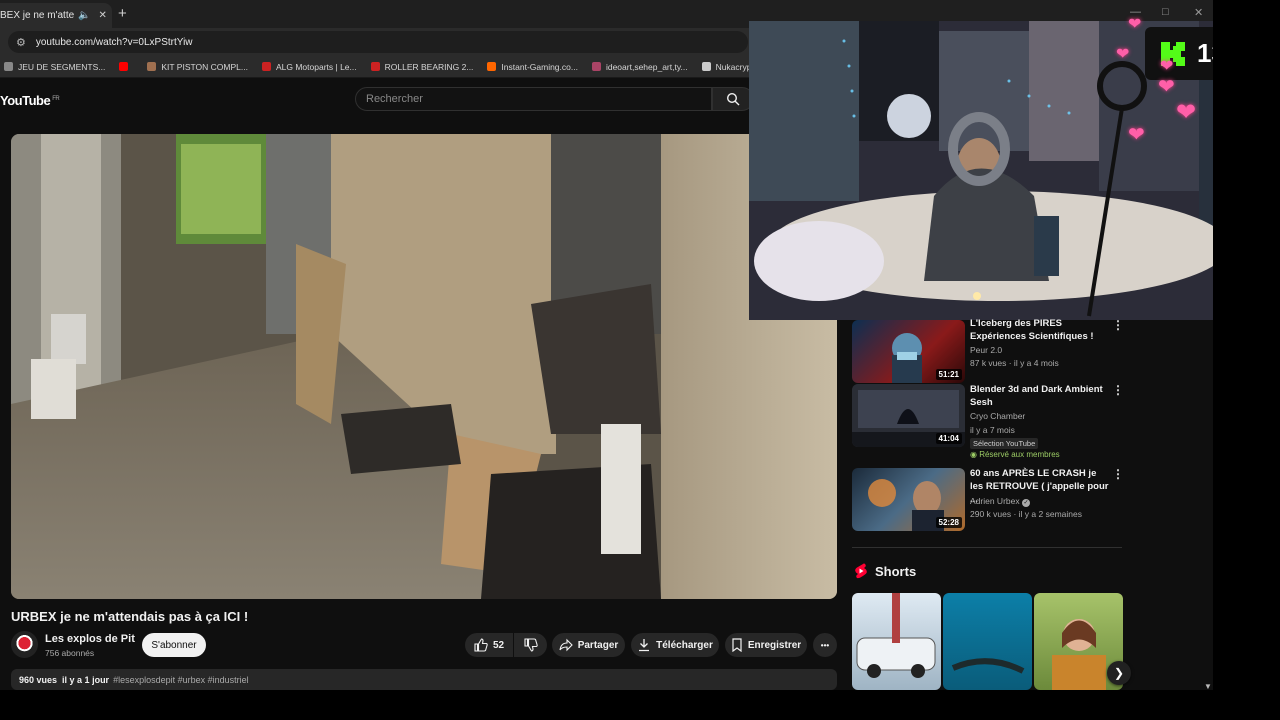  I want to click on bottom-black-bar, so click(640, 705).